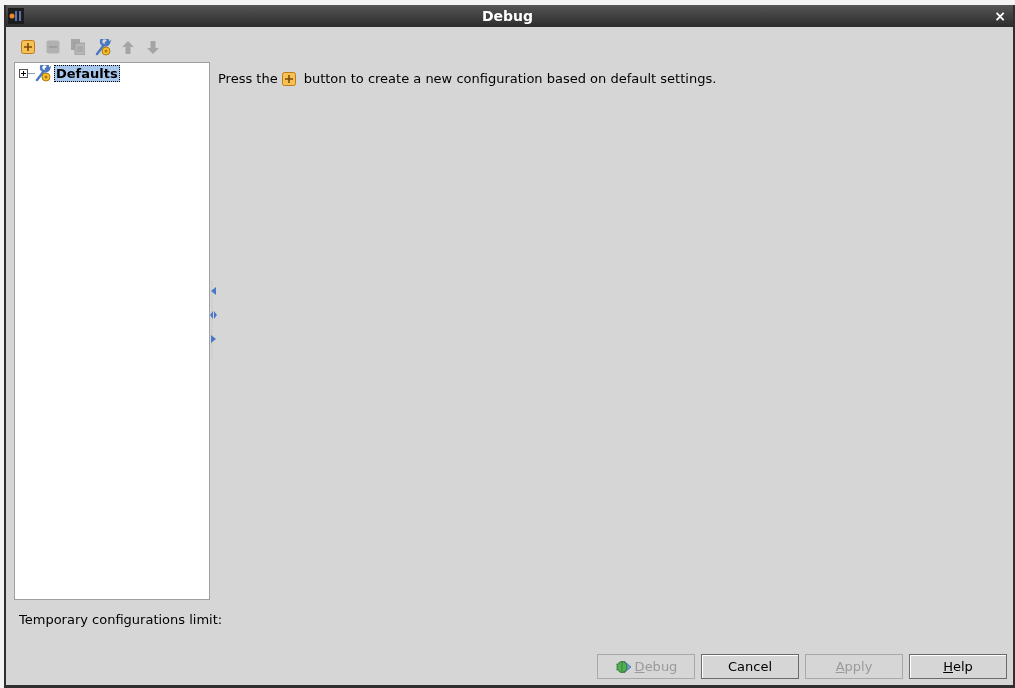 This screenshot has width=1015, height=688. I want to click on copy-icon, so click(78, 47).